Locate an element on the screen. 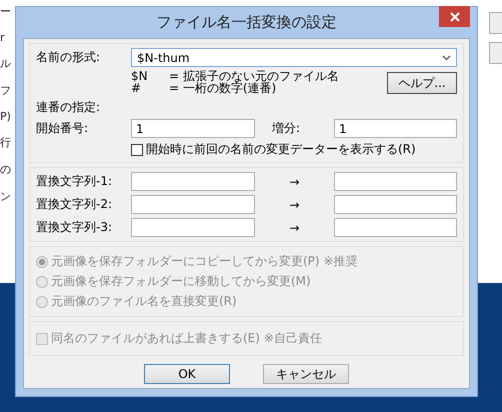 This screenshot has height=412, width=502. field-label: 増分: is located at coordinates (286, 128).